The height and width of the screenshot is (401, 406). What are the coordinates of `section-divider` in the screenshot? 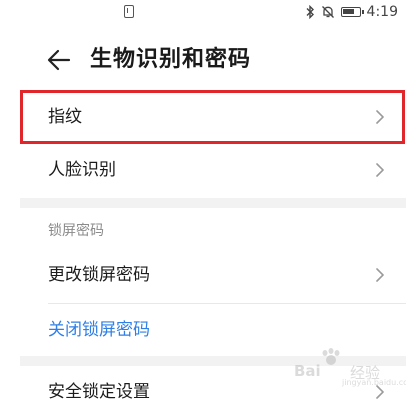 It's located at (213, 203).